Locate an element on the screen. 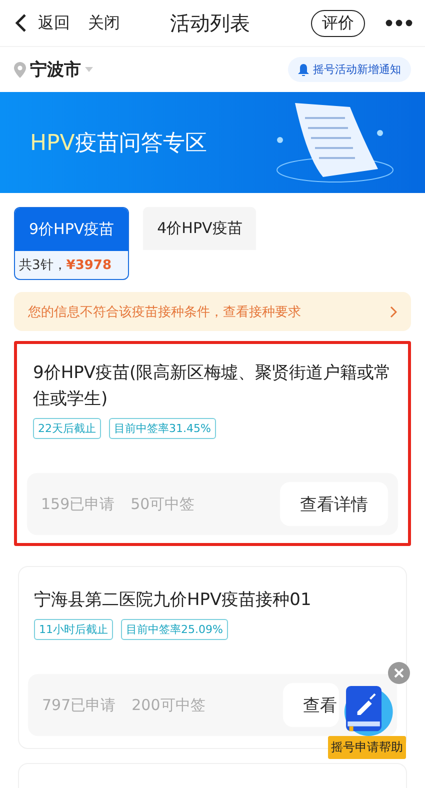  city-selector: 宁波市 is located at coordinates (55, 69).